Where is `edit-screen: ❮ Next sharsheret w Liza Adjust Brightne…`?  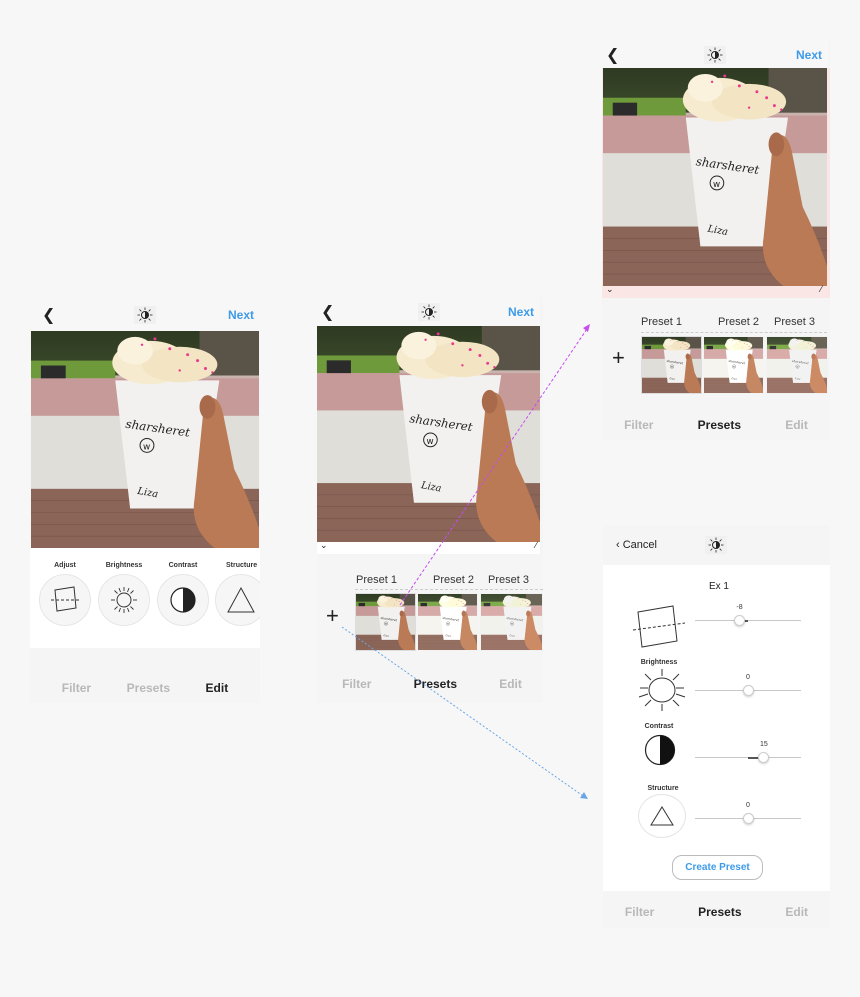
edit-screen: ❮ Next sharsheret w Liza Adjust Brightne… is located at coordinates (145, 500).